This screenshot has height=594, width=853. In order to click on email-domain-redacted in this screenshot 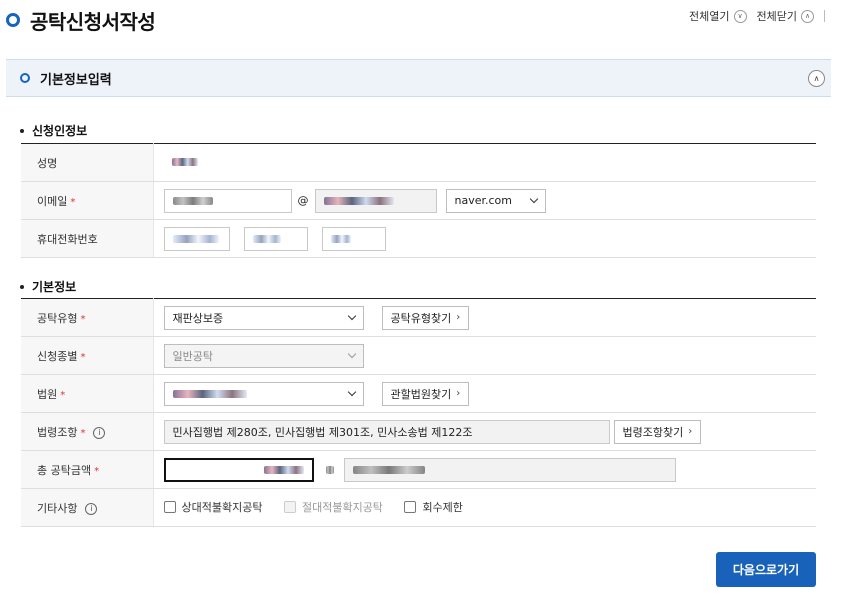, I will do `click(358, 200)`.